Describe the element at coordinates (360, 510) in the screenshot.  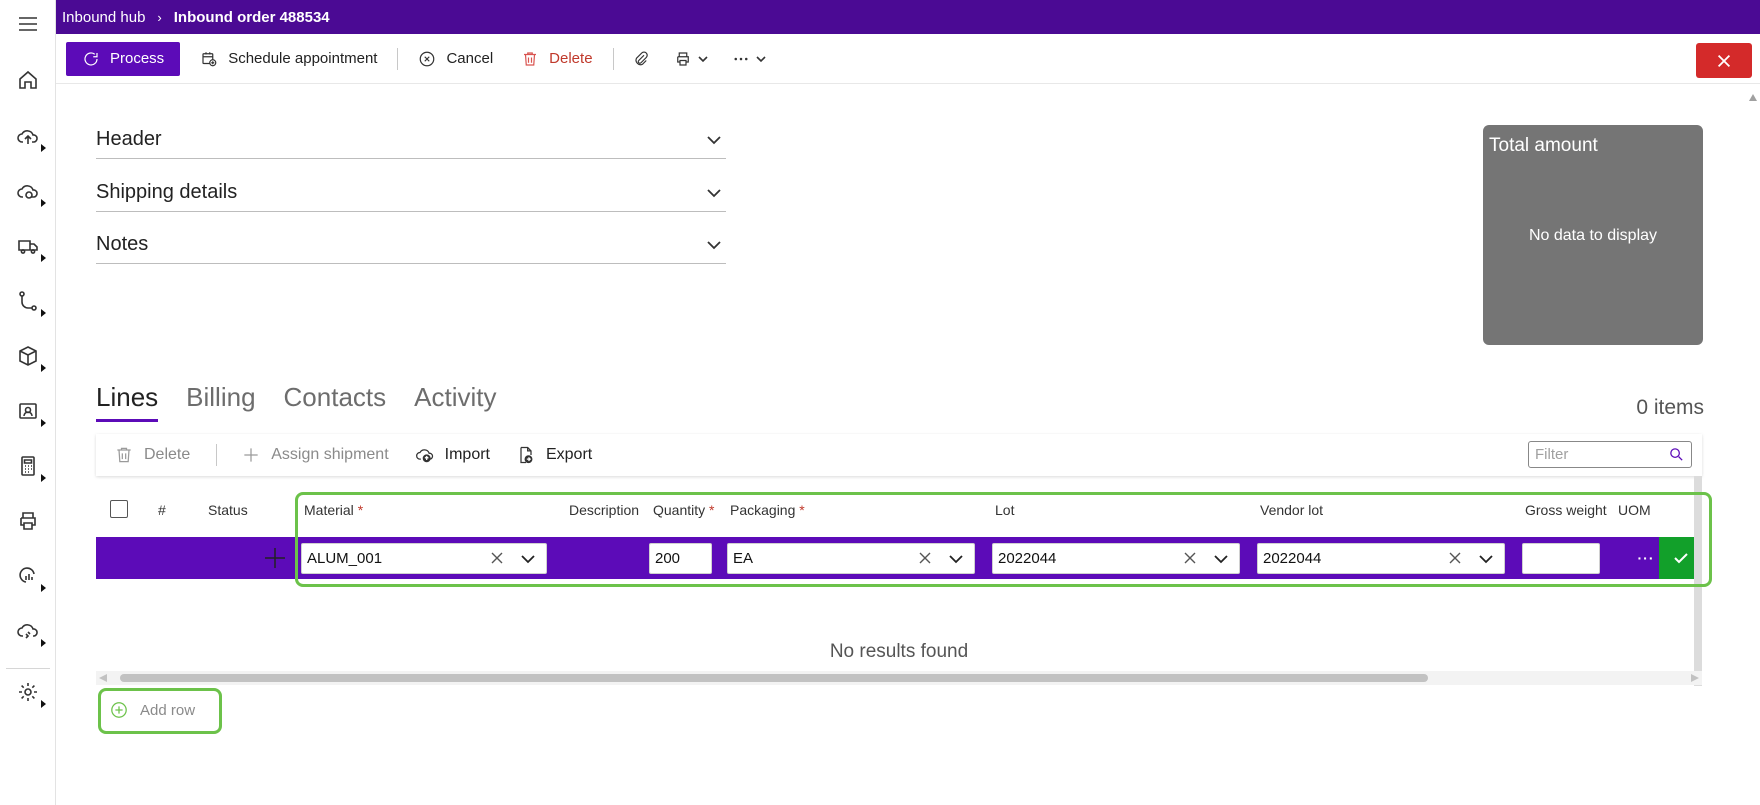
I see `required-marker: *` at that location.